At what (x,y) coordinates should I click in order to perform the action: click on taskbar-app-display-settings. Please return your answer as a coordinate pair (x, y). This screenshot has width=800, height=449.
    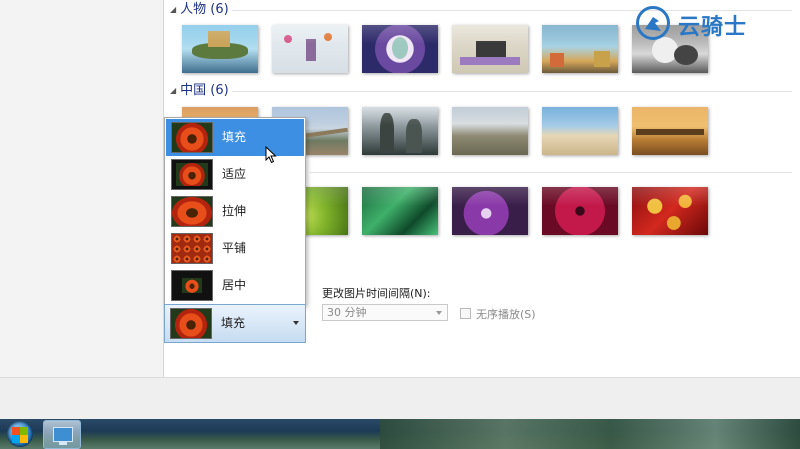
    Looking at the image, I should click on (62, 434).